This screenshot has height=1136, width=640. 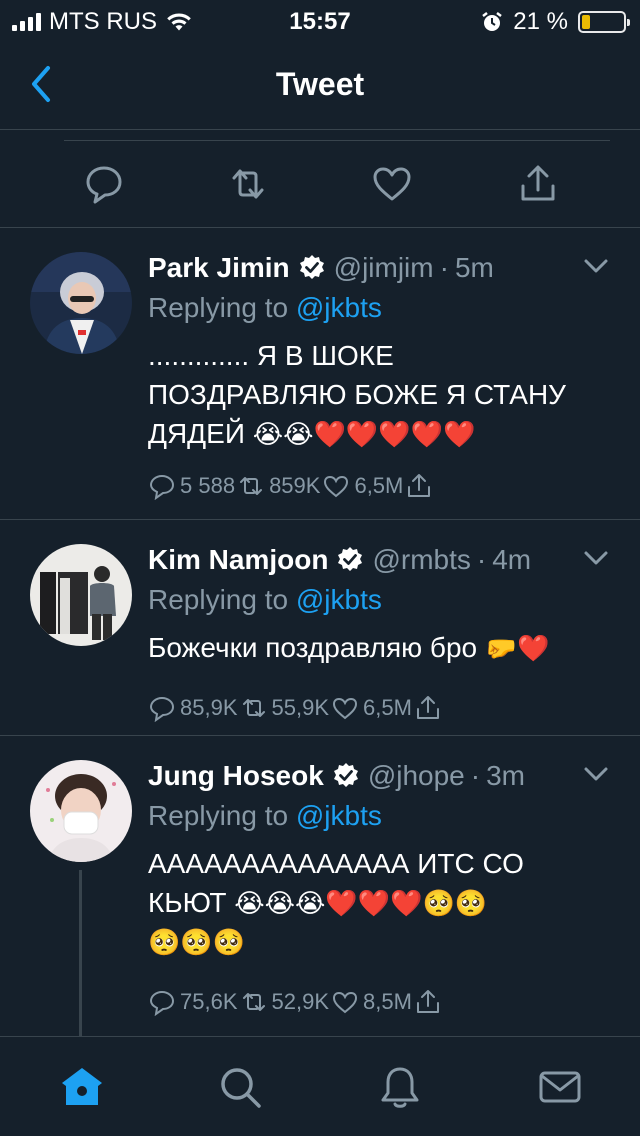 I want to click on main-tweet-actions, so click(x=320, y=179).